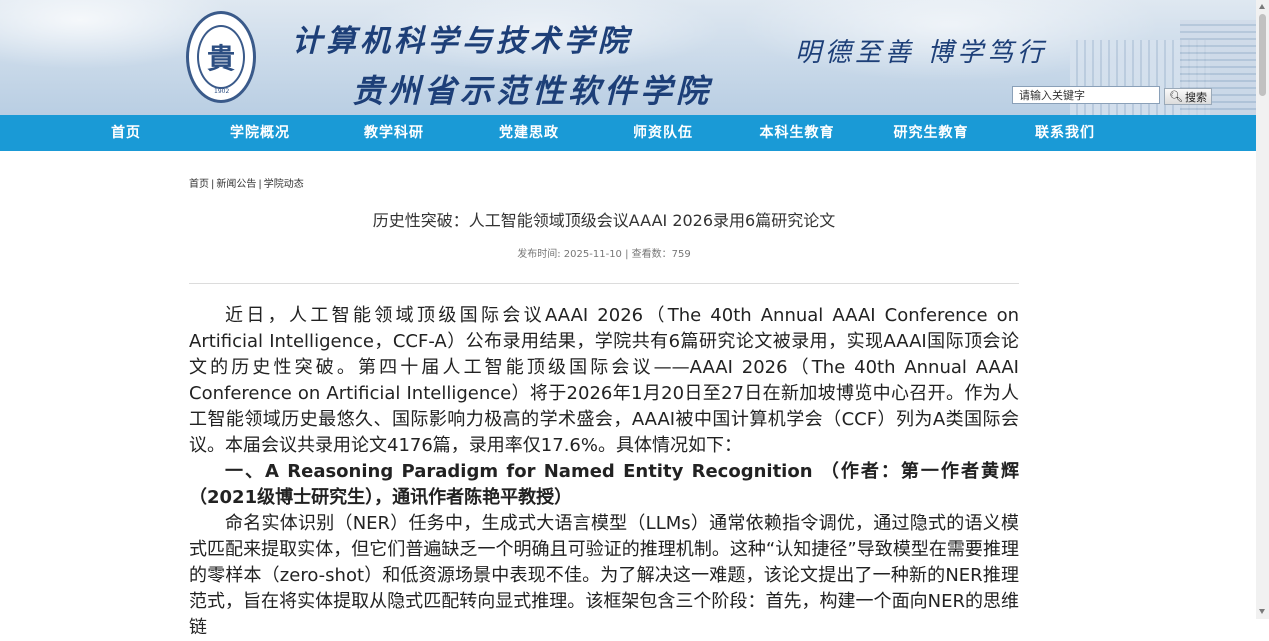 This screenshot has width=1269, height=641. Describe the element at coordinates (532, 91) in the screenshot. I see `site-title-line2: 贵州省示范性软件学院` at that location.